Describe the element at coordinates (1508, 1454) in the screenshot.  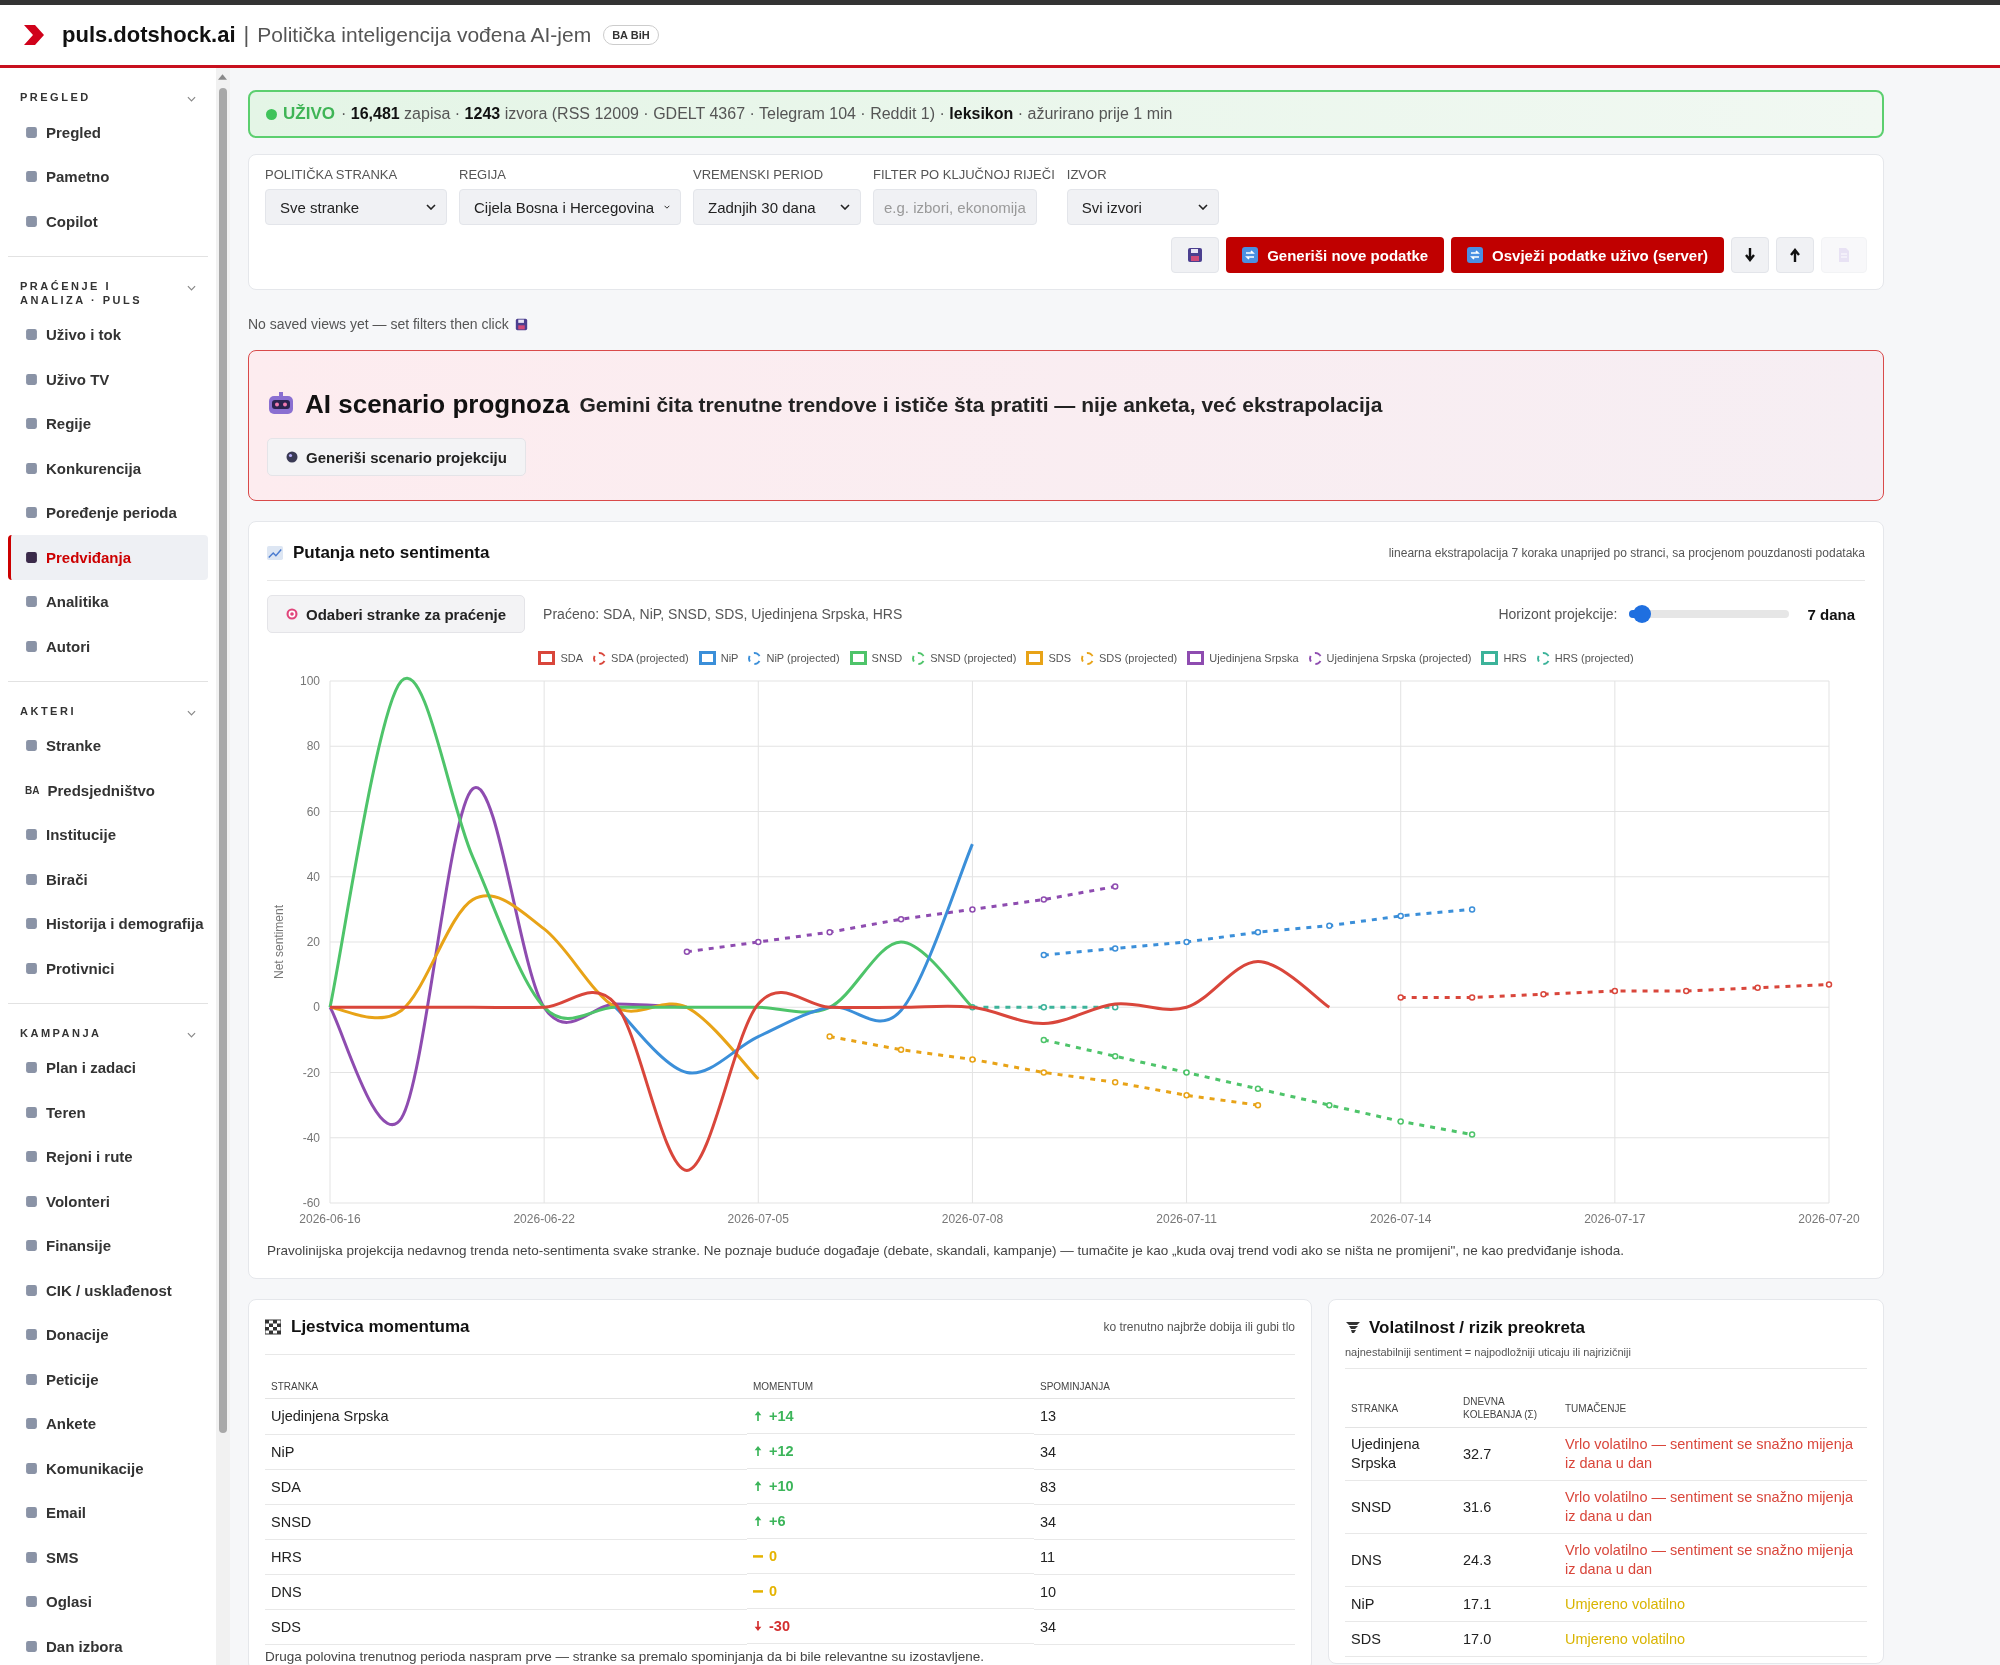
I see `volatility-cell: 32.7` at that location.